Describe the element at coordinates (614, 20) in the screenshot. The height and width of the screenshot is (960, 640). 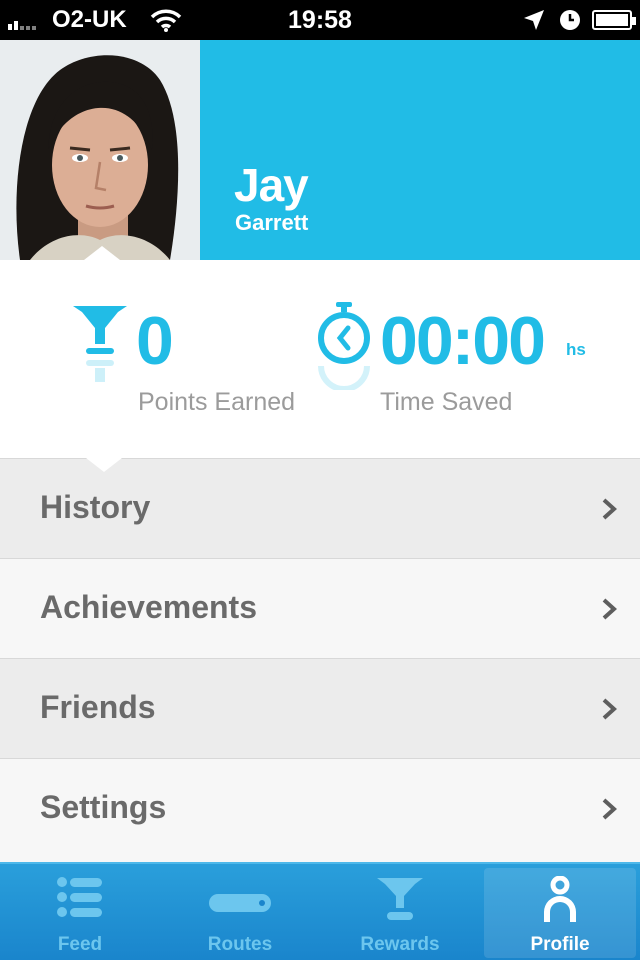
I see `battery-icon` at that location.